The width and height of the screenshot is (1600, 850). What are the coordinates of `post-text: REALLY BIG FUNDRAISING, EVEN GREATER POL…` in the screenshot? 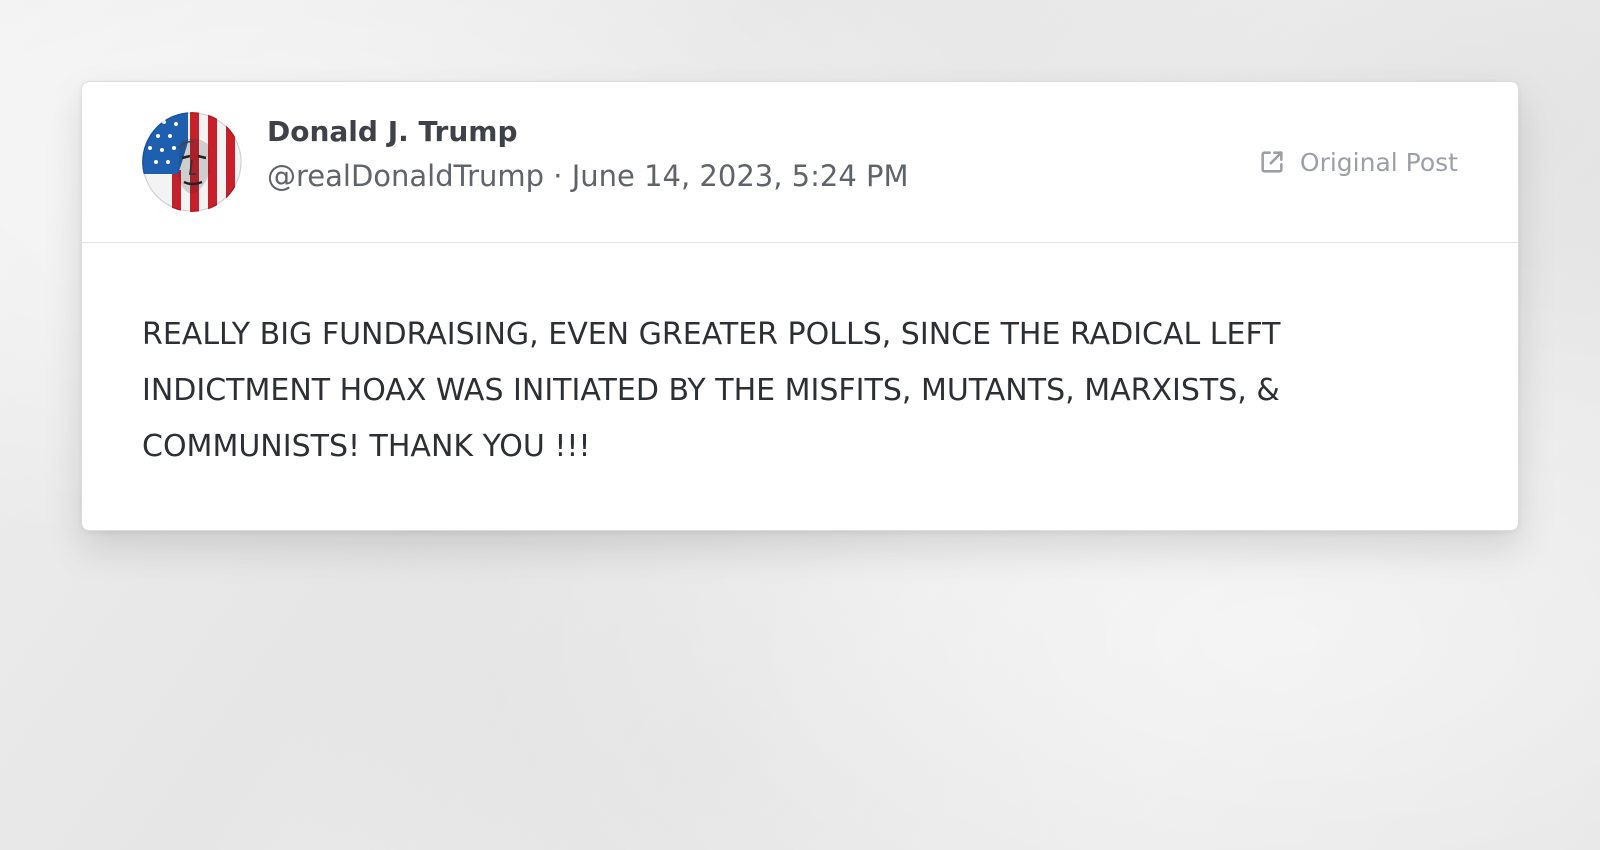 It's located at (711, 390).